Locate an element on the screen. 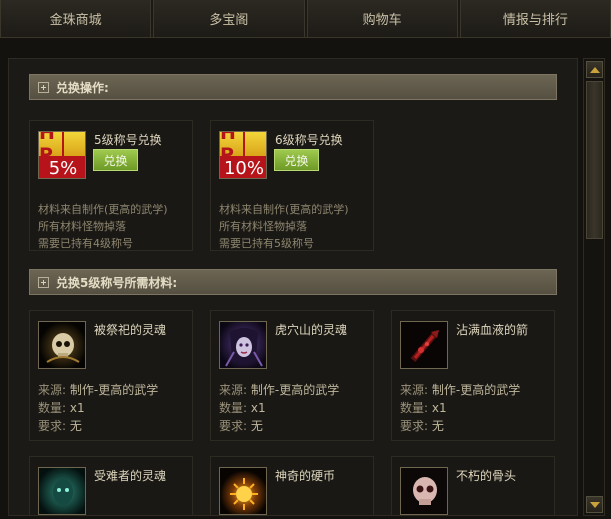 This screenshot has width=611, height=519. demon-face-icon is located at coordinates (243, 345).